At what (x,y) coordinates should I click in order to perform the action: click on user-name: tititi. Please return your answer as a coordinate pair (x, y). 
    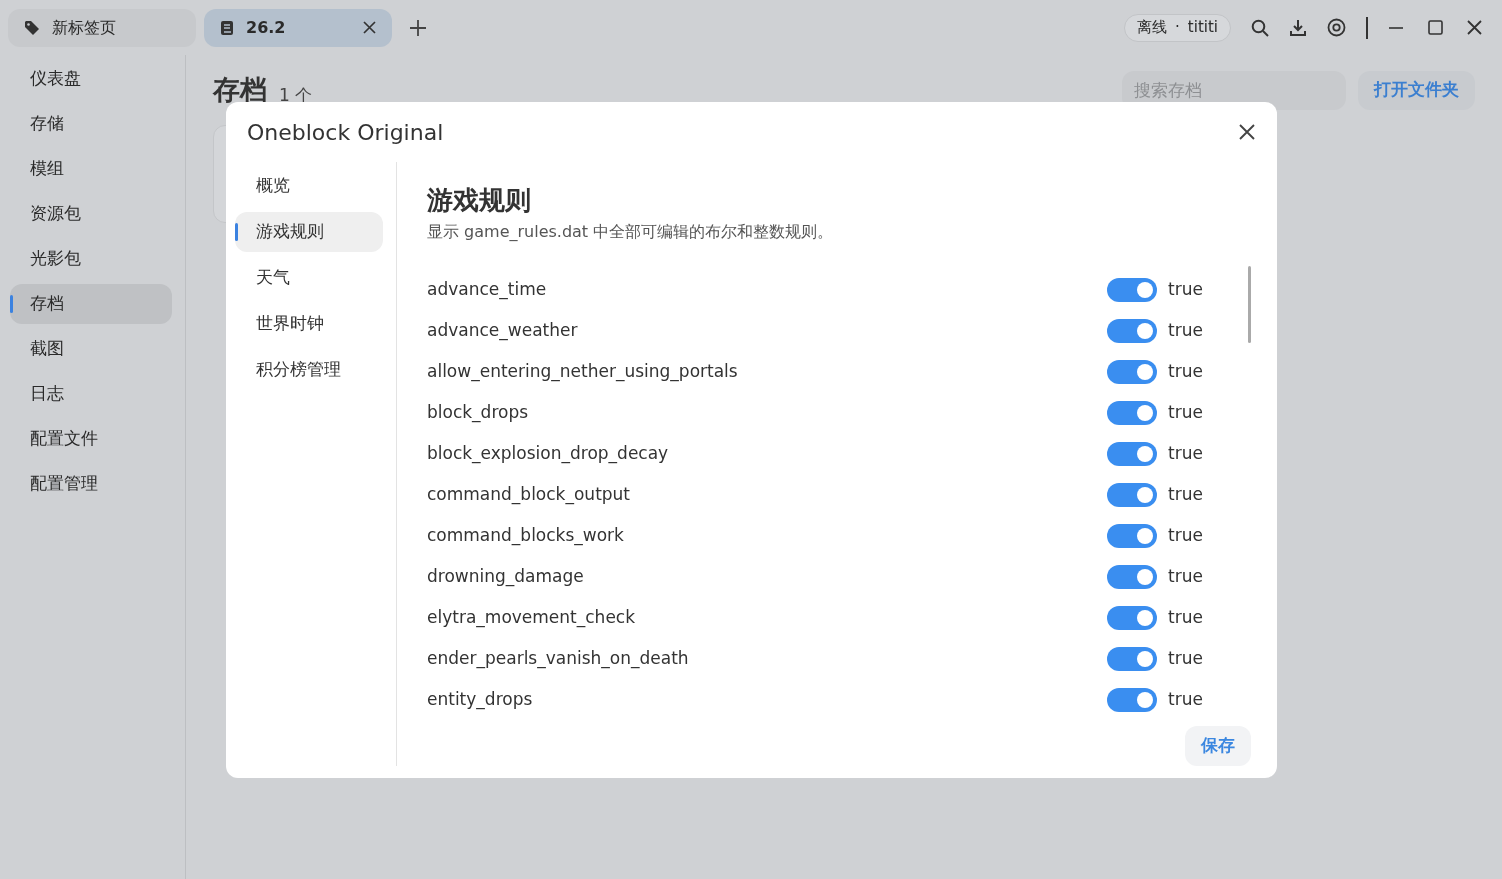
    Looking at the image, I should click on (1202, 28).